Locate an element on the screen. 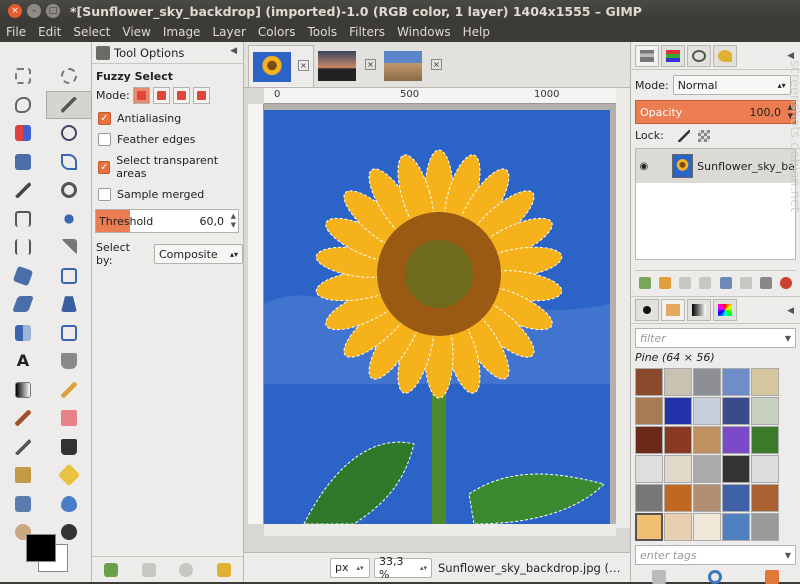 This screenshot has width=800, height=584. cage-transform-tool is located at coordinates (69, 333).